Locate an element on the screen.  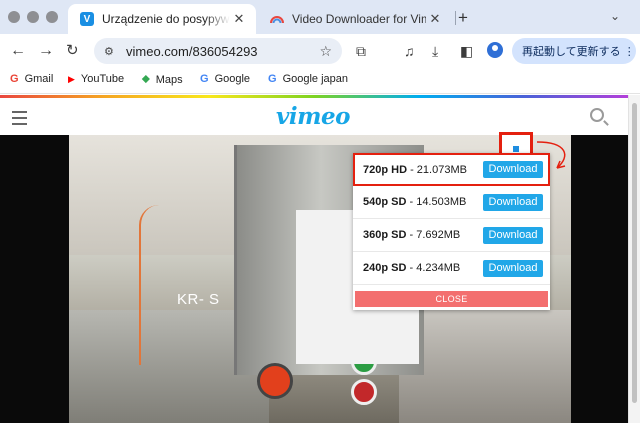
url-text: vimeo.com/836054293 is located at coordinates (222, 51).